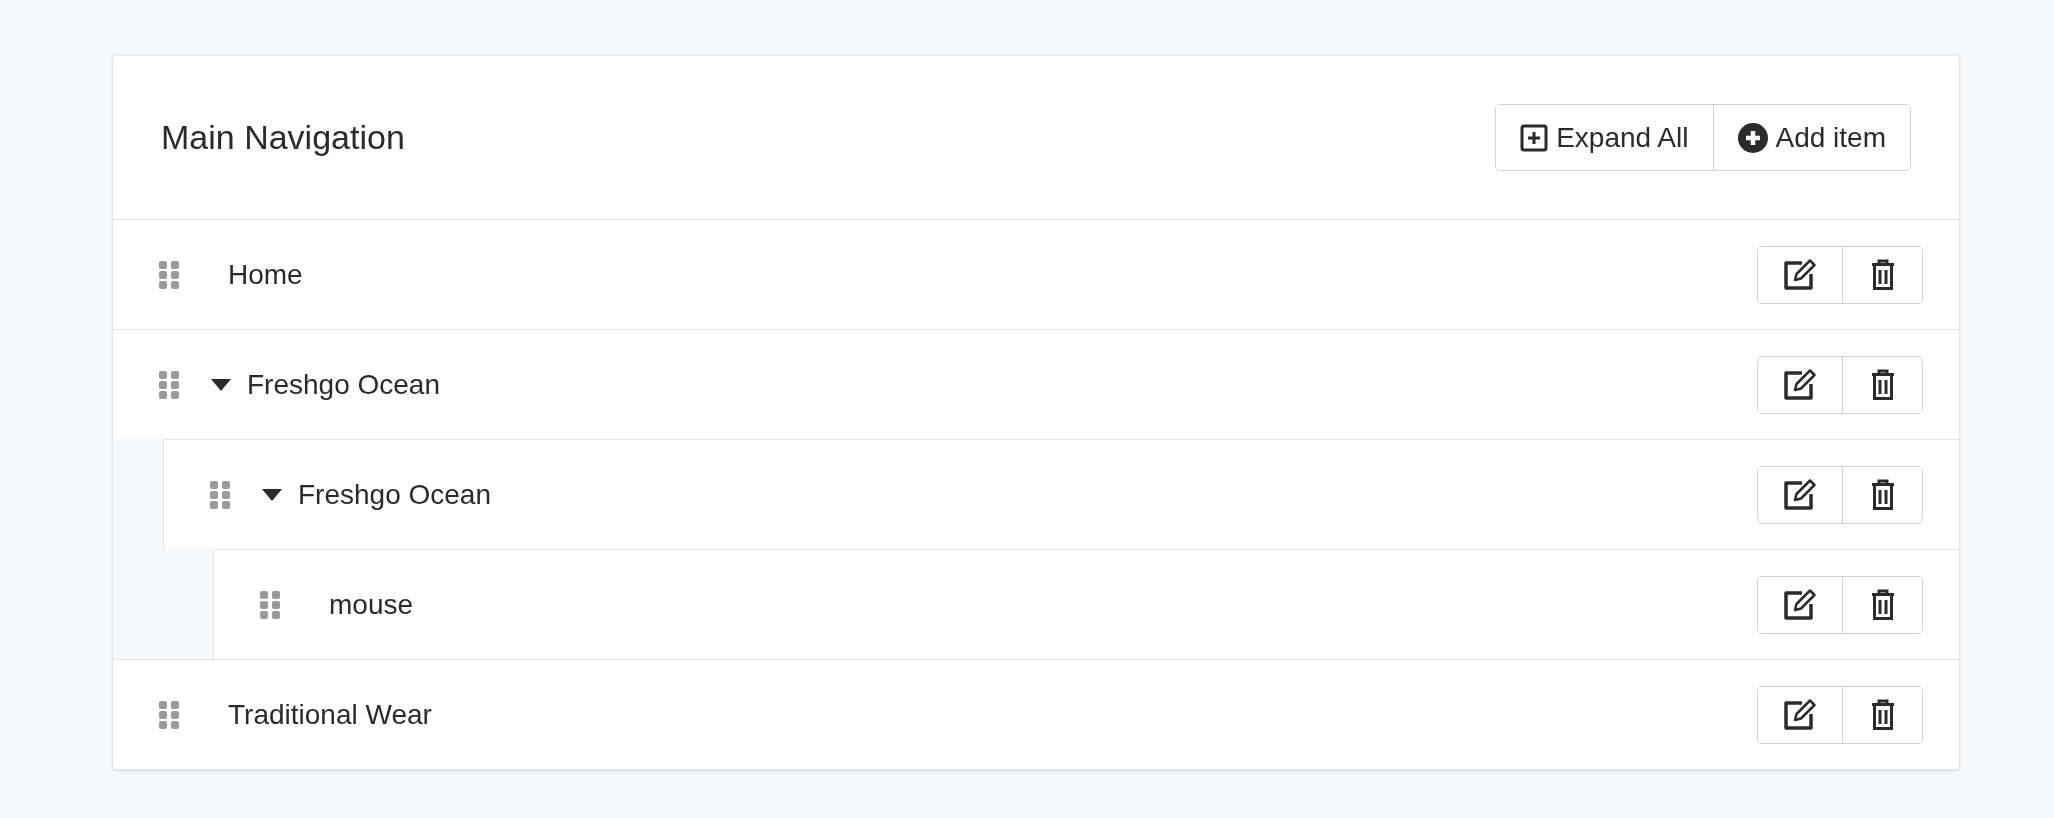  Describe the element at coordinates (1752, 137) in the screenshot. I see `plus-circle-icon` at that location.